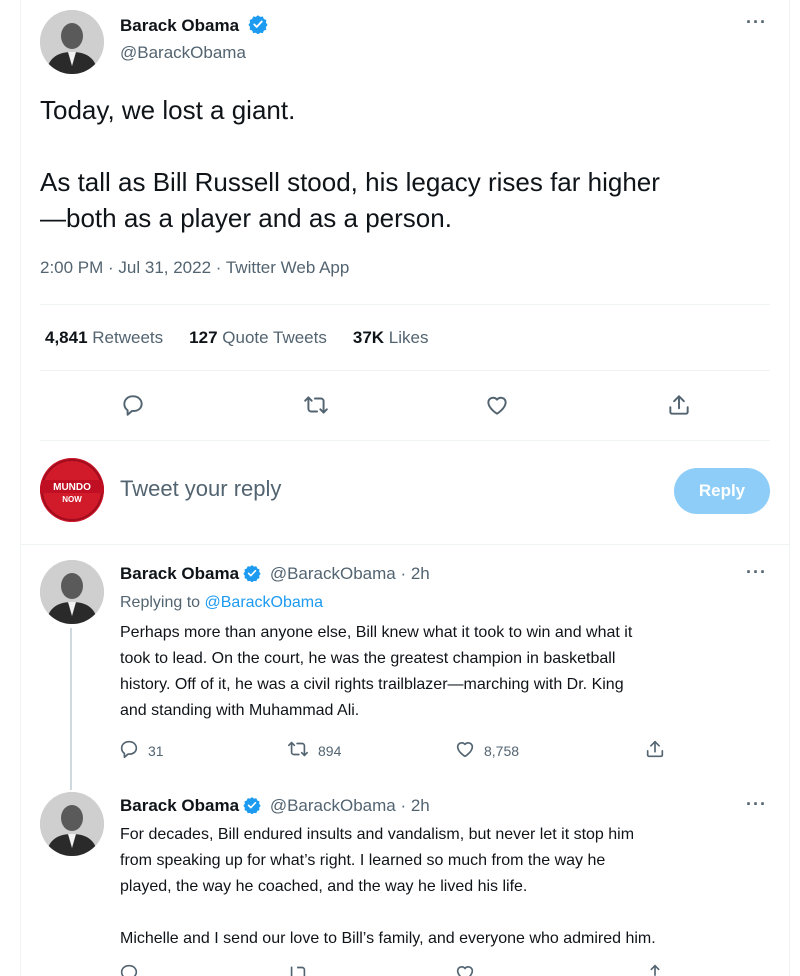 This screenshot has height=976, width=800. Describe the element at coordinates (408, 337) in the screenshot. I see `likes-label: Likes` at that location.